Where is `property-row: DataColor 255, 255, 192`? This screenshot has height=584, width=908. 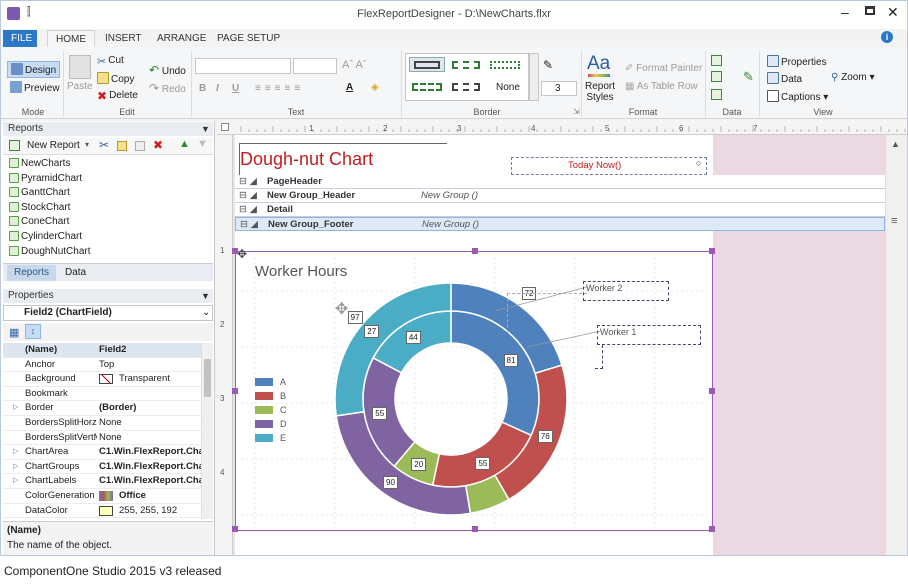 property-row: DataColor 255, 255, 192 is located at coordinates (108, 511).